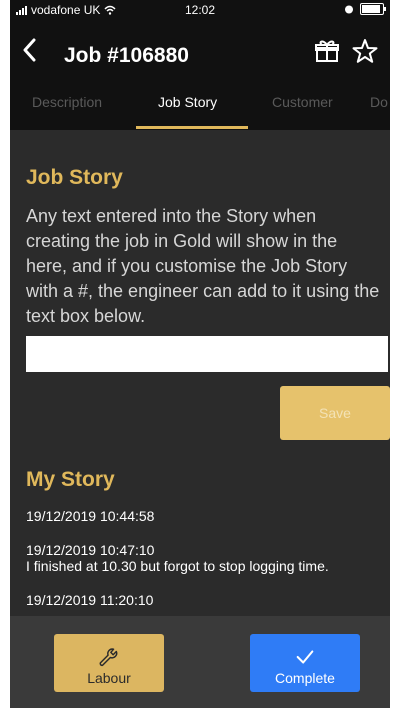 The width and height of the screenshot is (399, 708). I want to click on active-tab-indicator, so click(192, 127).